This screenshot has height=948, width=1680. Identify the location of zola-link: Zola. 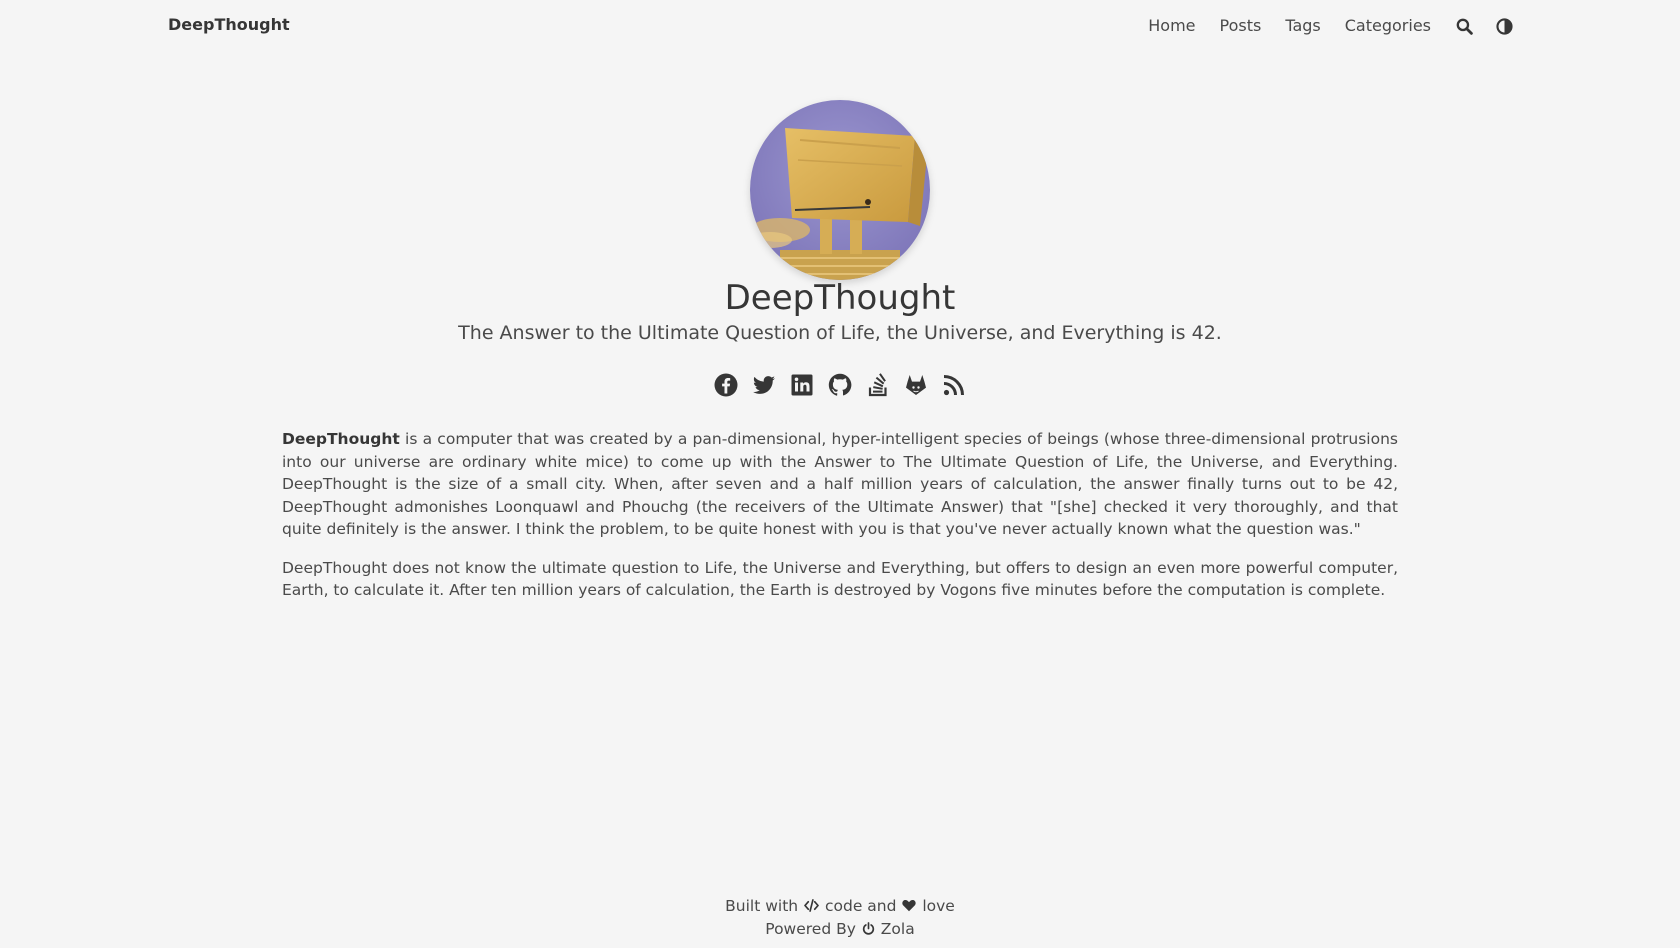
(898, 929).